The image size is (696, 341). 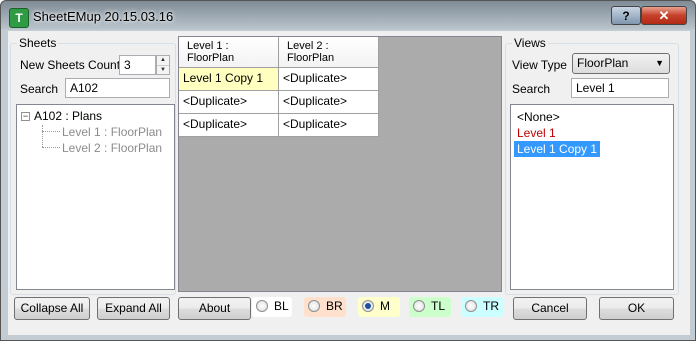 I want to click on spin-down-icon: ▼, so click(x=163, y=70).